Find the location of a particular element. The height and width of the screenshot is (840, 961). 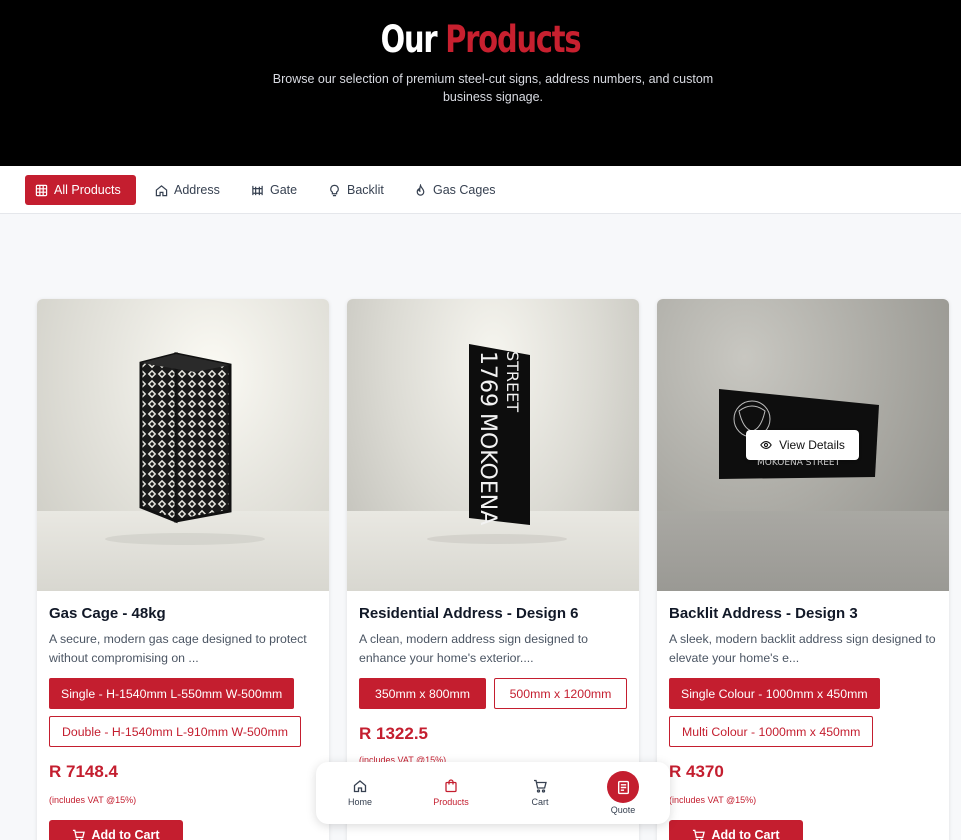

size-option: 500mm x 1200mm is located at coordinates (560, 693).